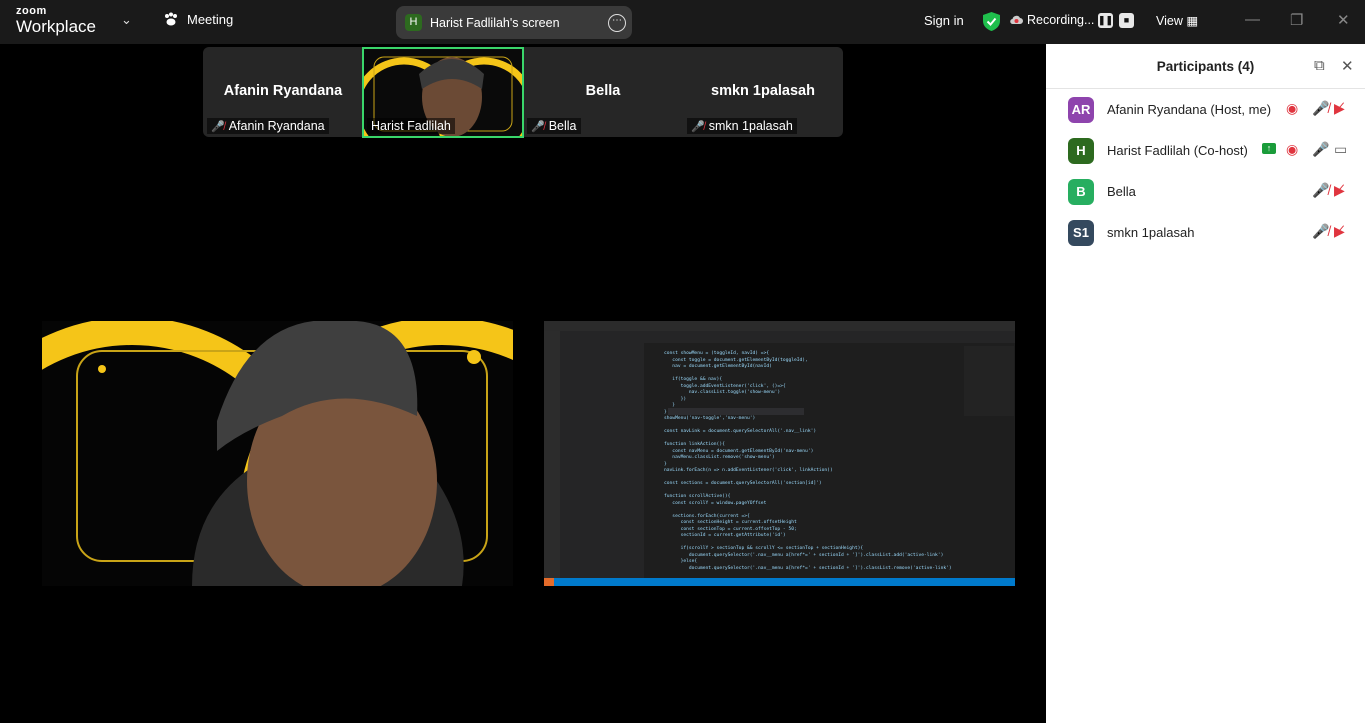 This screenshot has height=723, width=1365. Describe the element at coordinates (1189, 109) in the screenshot. I see `participant-name: Afanin Ryandana (Host, me)` at that location.